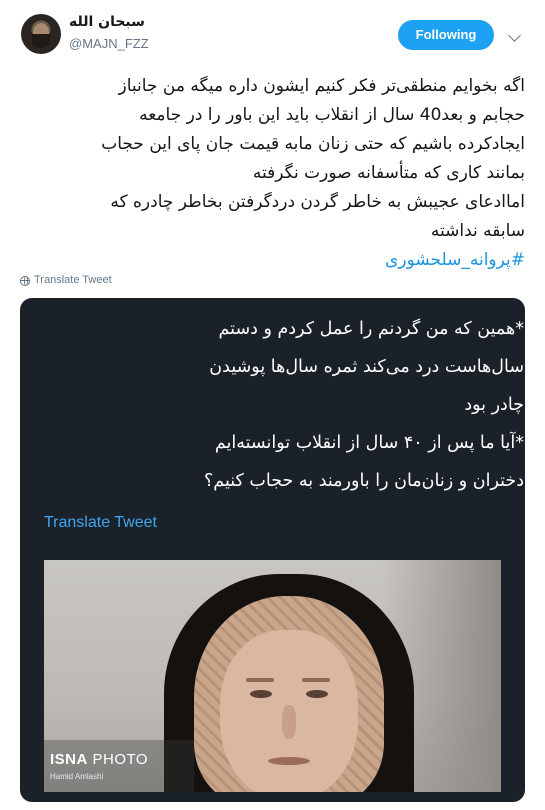 This screenshot has width=545, height=810. Describe the element at coordinates (272, 260) in the screenshot. I see `hashtag-link: #پروانه_سلحشوری` at that location.